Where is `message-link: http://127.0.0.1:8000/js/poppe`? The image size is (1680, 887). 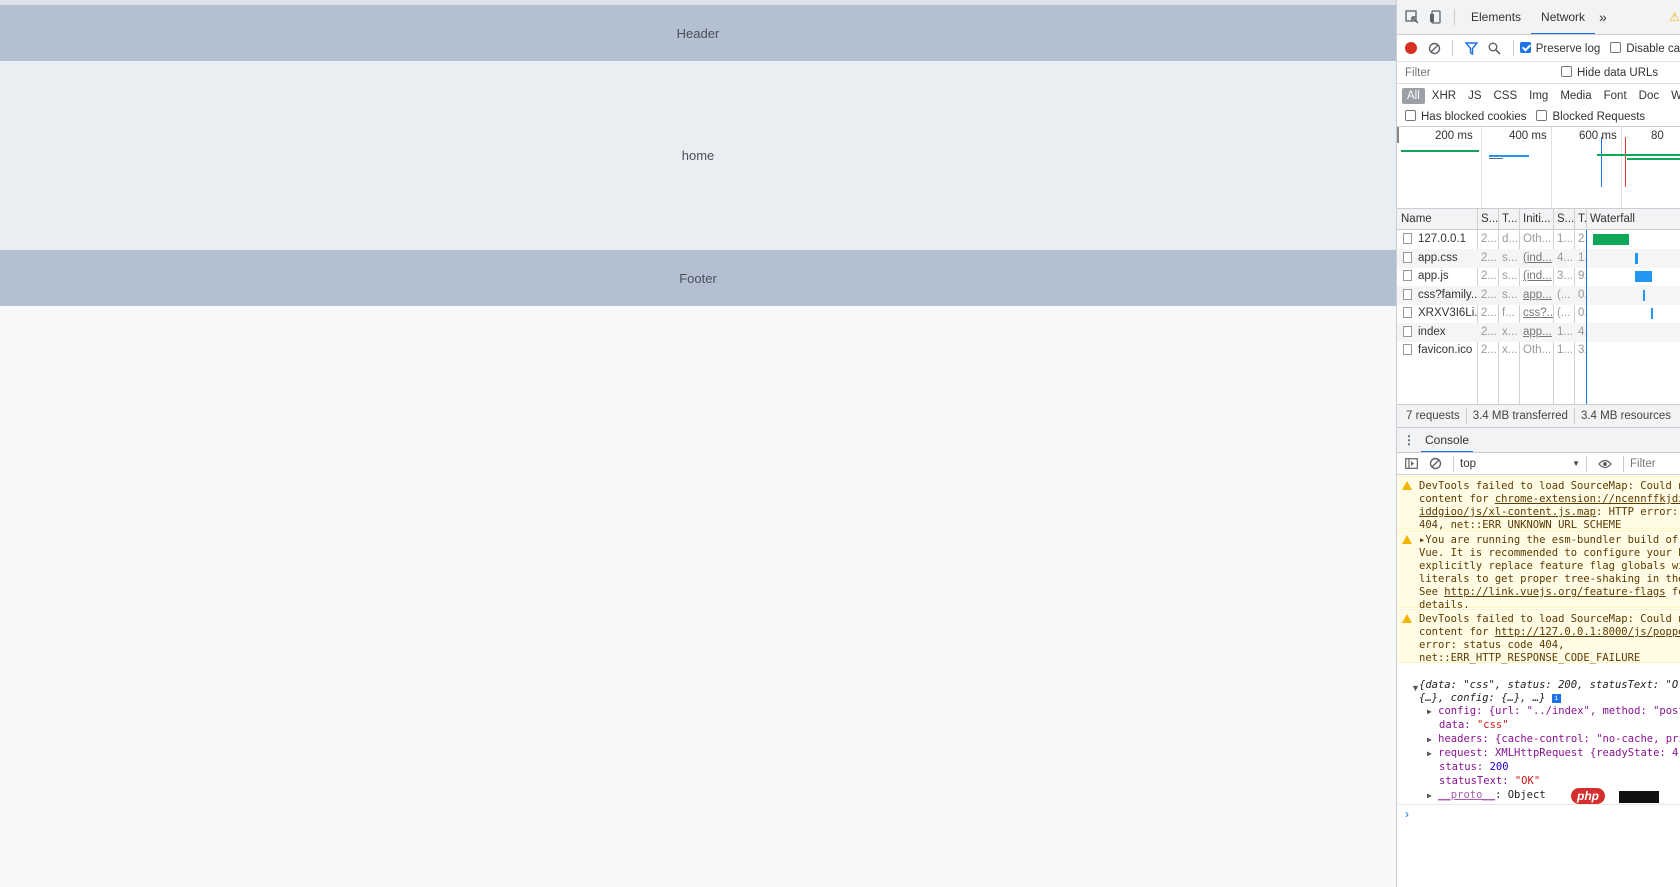
message-link: http://127.0.0.1:8000/js/poppe is located at coordinates (1587, 632).